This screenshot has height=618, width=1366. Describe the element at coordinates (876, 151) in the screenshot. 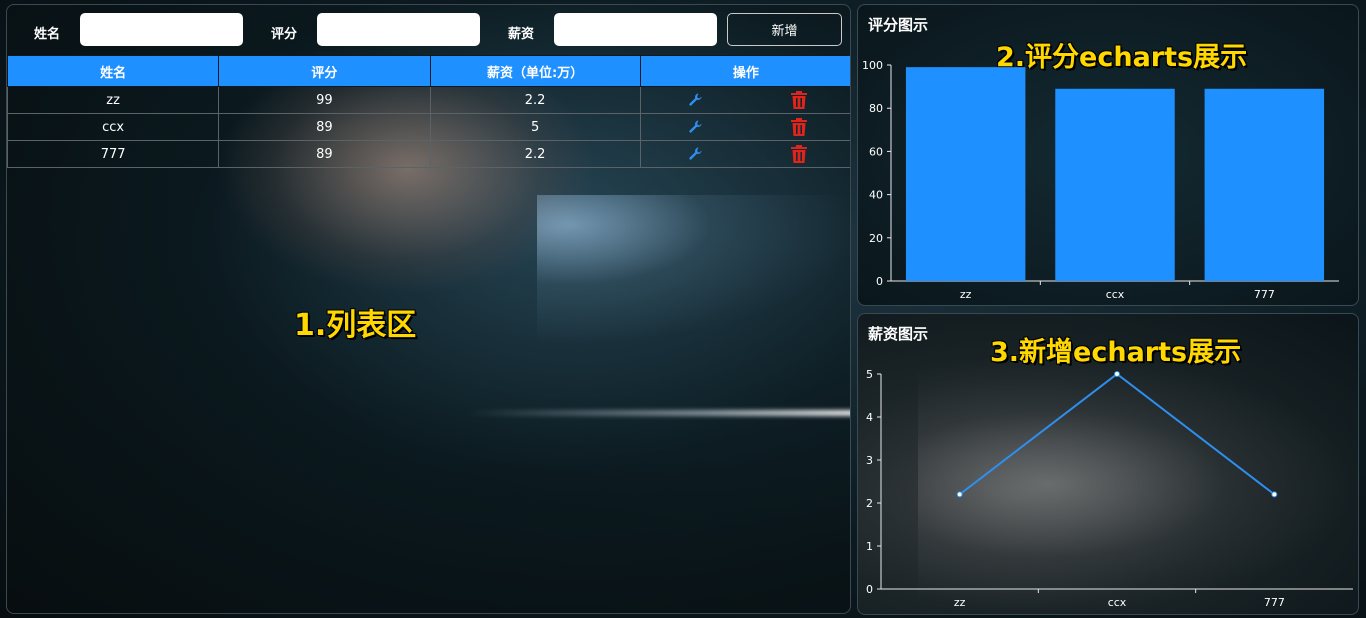

I see `y-tick-label: 60` at that location.